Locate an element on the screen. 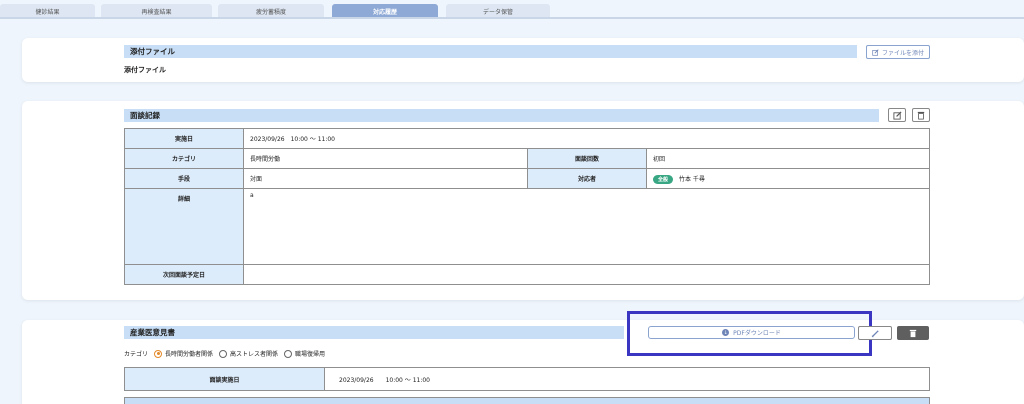 The image size is (1024, 404). category-radio-group: カテゴリ 長時間労働者関係 高ストレス者関係 職場復帰用 is located at coordinates (224, 353).